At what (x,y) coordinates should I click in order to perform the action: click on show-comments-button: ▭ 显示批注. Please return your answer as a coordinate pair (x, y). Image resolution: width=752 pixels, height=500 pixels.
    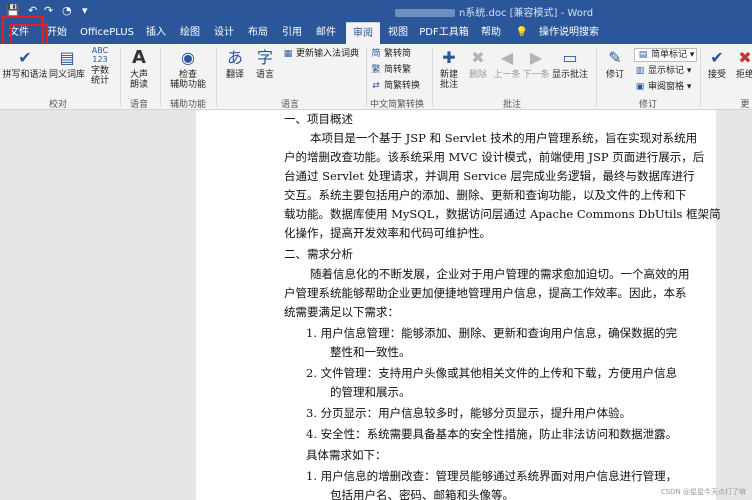
    Looking at the image, I should click on (570, 64).